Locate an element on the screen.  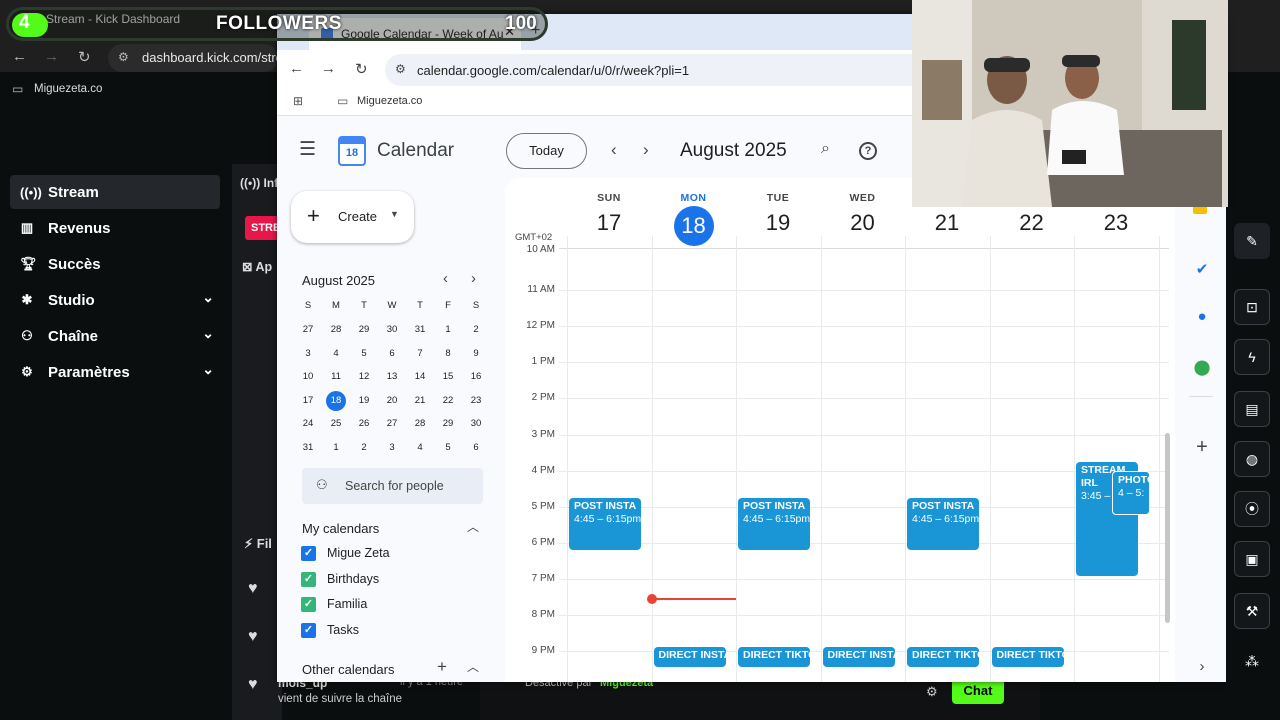
maps-icon: ⬤ is located at coordinates (1202, 367).